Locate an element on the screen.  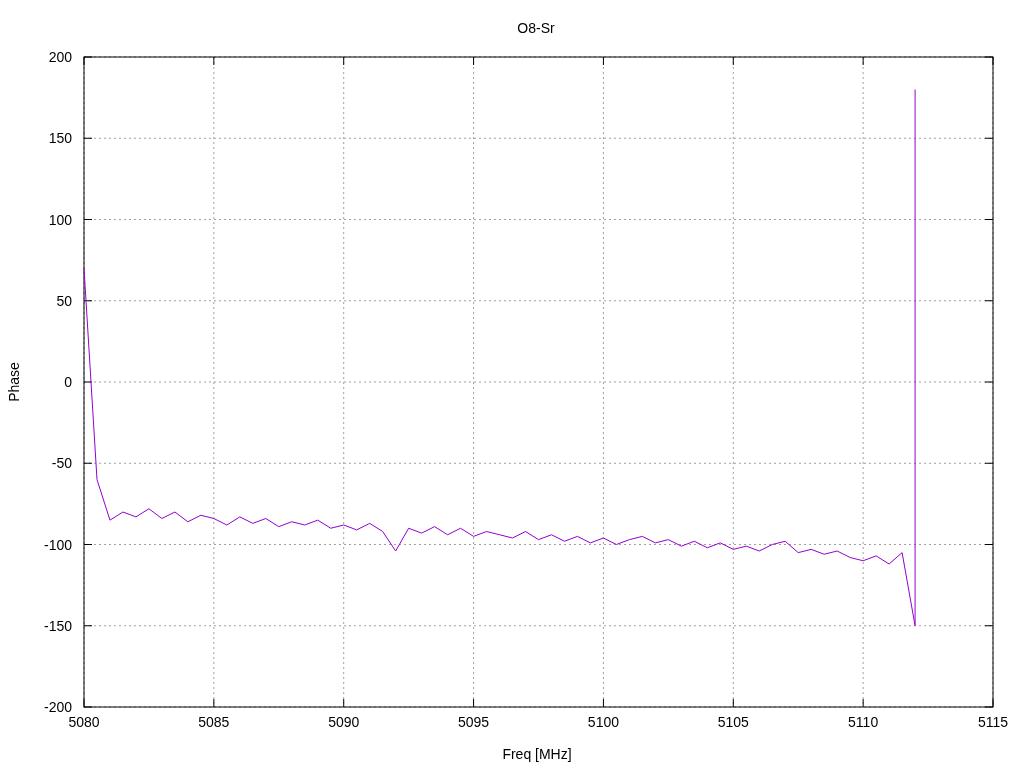
x-axis-label: Freq [MHz] is located at coordinates (537, 754).